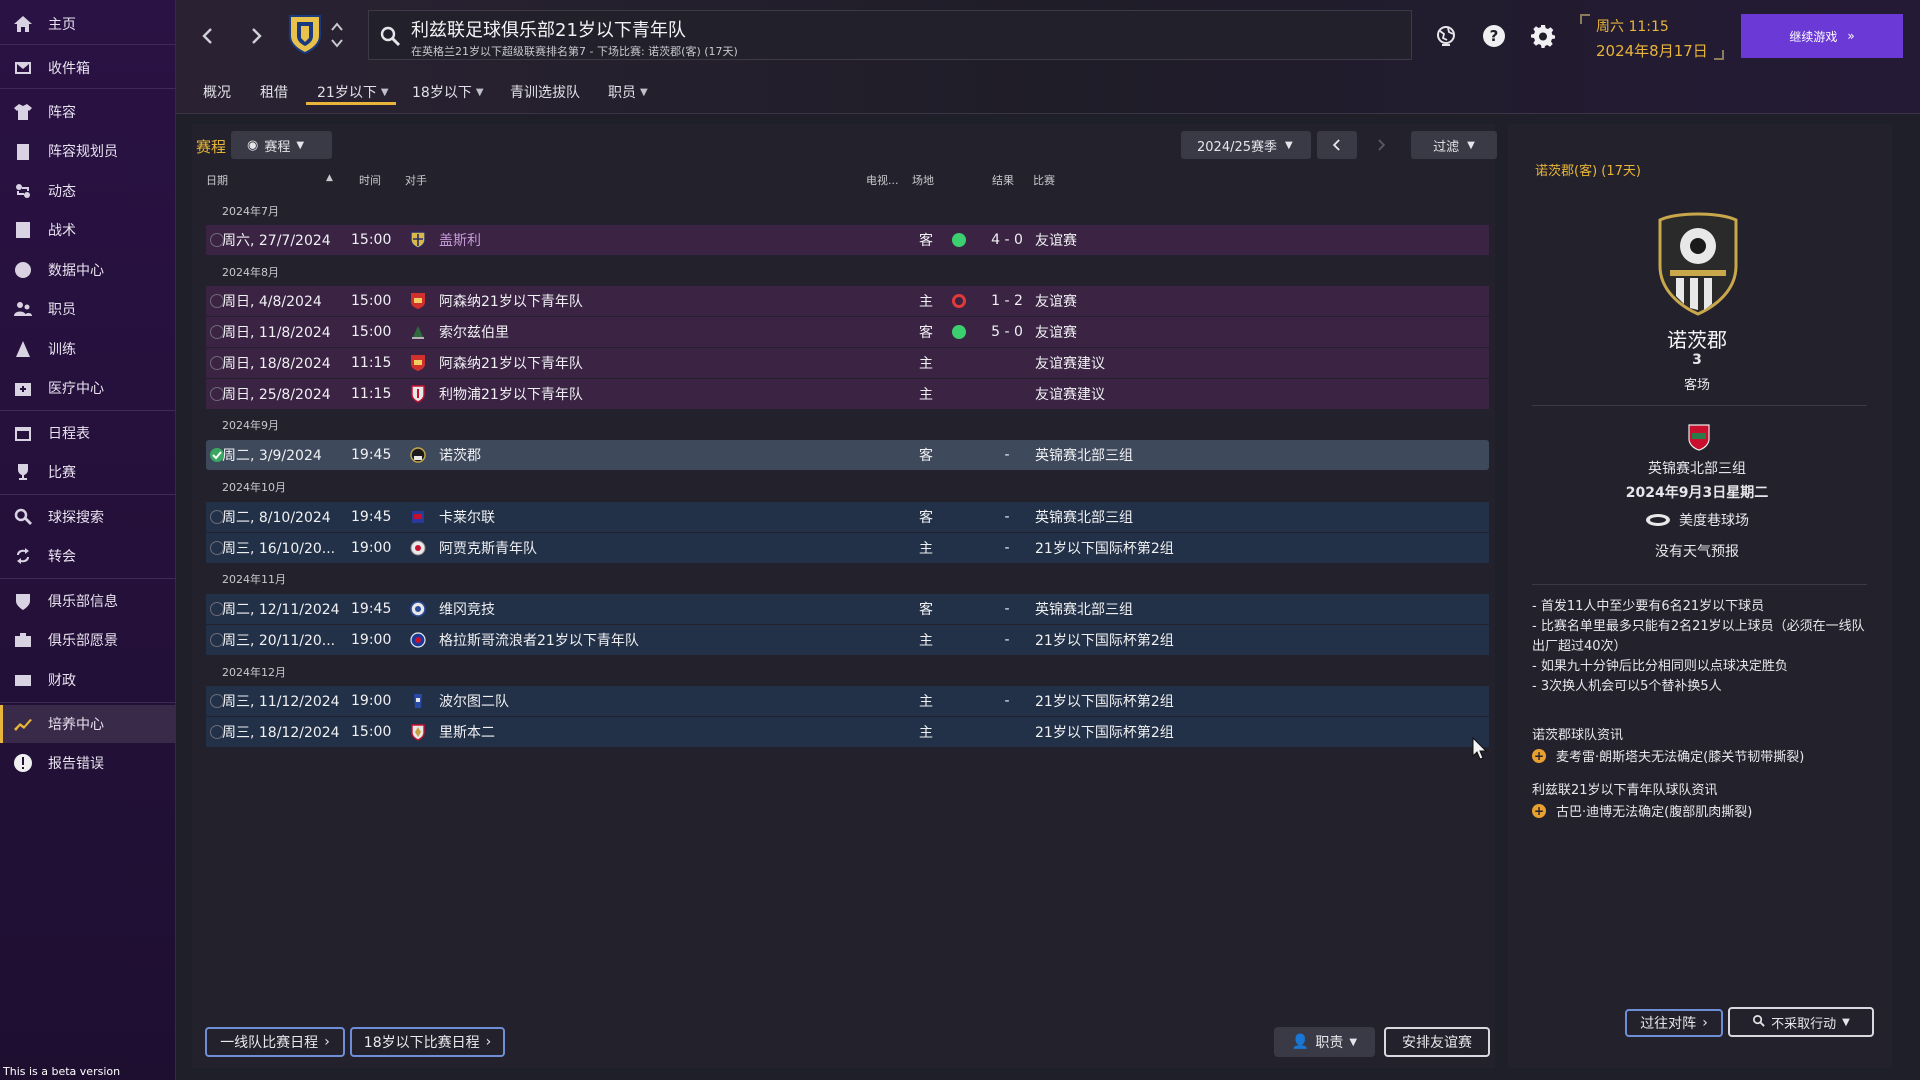 Image resolution: width=1920 pixels, height=1080 pixels. Describe the element at coordinates (88, 433) in the screenshot. I see `sidebar-item-schedule: 日程表` at that location.